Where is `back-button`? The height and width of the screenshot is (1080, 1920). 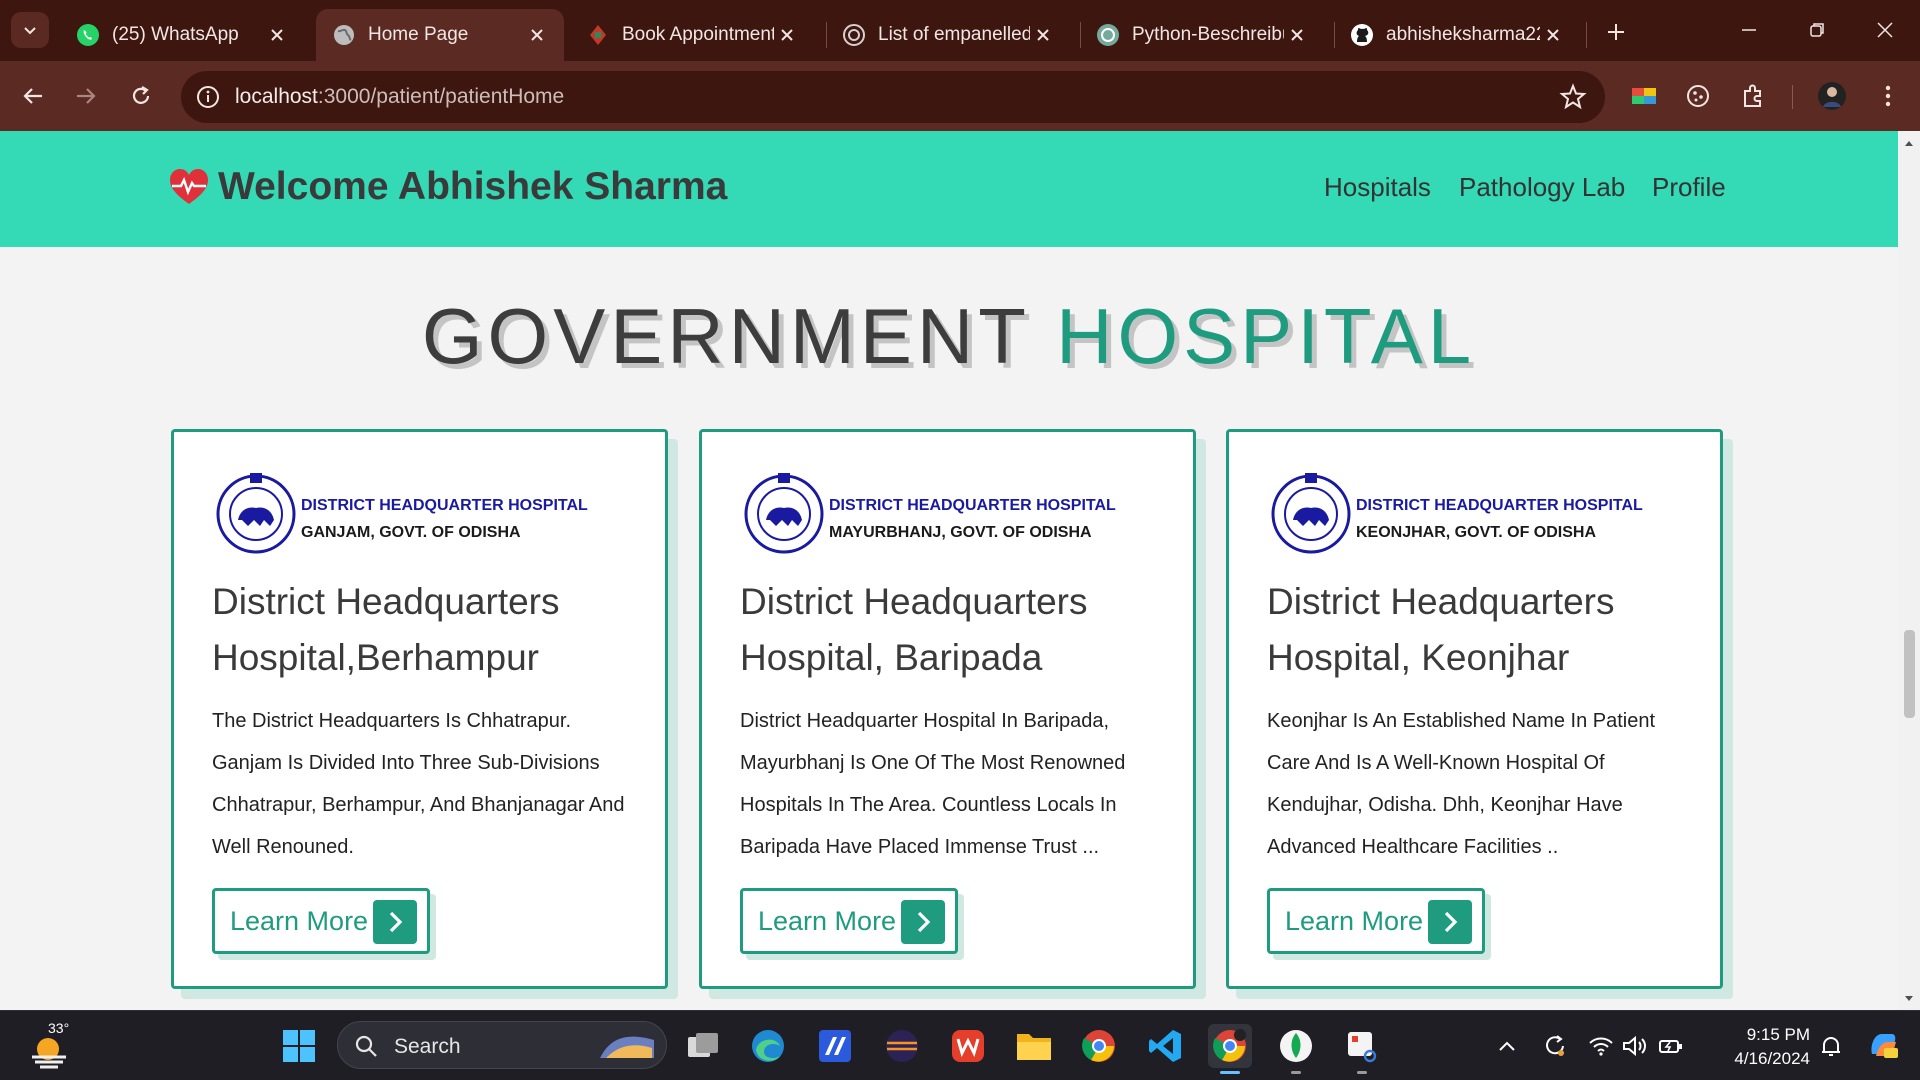
back-button is located at coordinates (33, 96).